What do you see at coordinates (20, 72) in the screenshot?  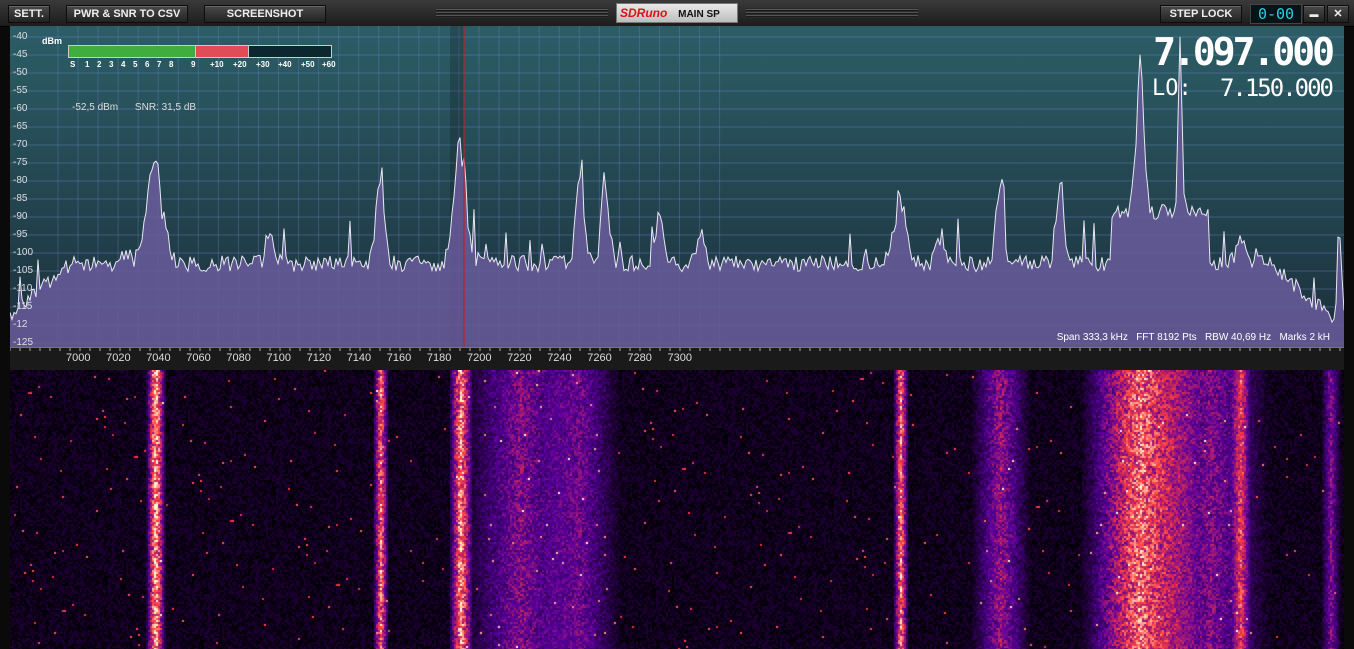 I see `y-tick-label: -50` at bounding box center [20, 72].